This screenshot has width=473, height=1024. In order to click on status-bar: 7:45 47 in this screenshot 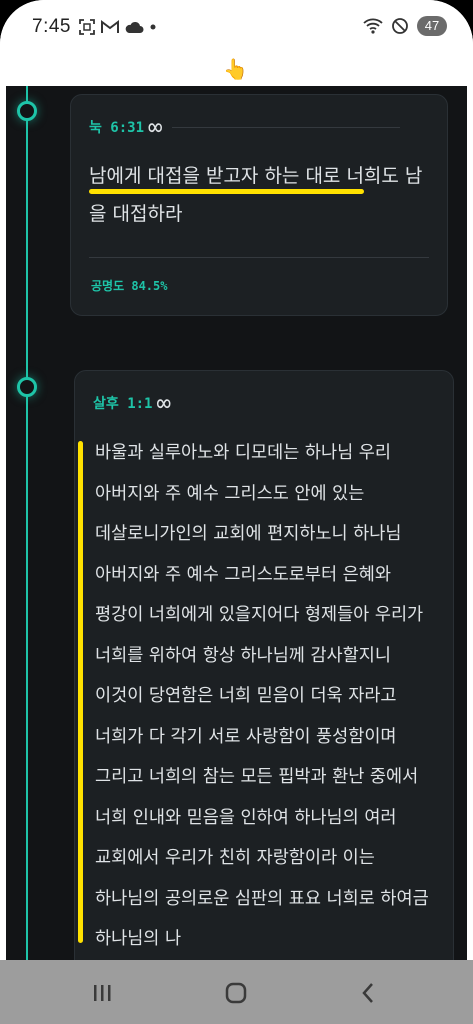, I will do `click(236, 28)`.